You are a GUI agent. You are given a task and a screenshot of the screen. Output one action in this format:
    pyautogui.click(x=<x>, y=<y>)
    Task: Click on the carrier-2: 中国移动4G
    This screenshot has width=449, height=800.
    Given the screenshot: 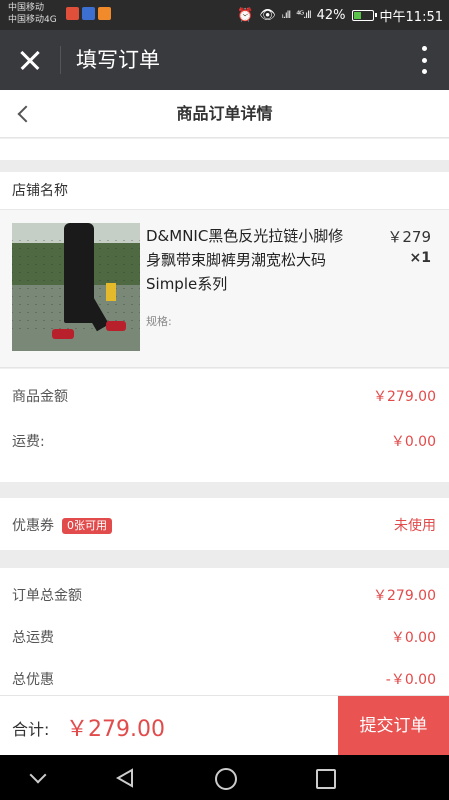 What is the action you would take?
    pyautogui.click(x=32, y=20)
    